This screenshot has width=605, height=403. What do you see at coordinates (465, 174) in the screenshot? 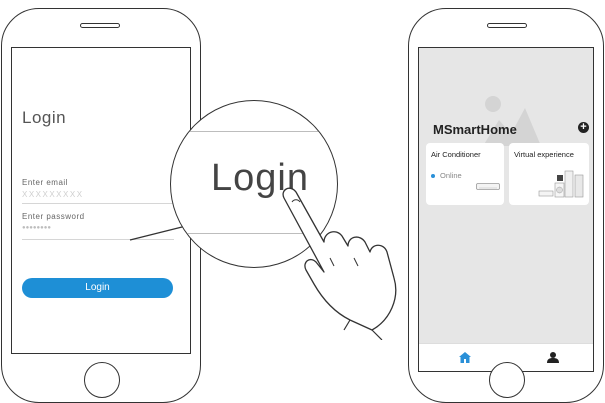
I see `device-card-air-conditioner: Air Conditioner Online` at bounding box center [465, 174].